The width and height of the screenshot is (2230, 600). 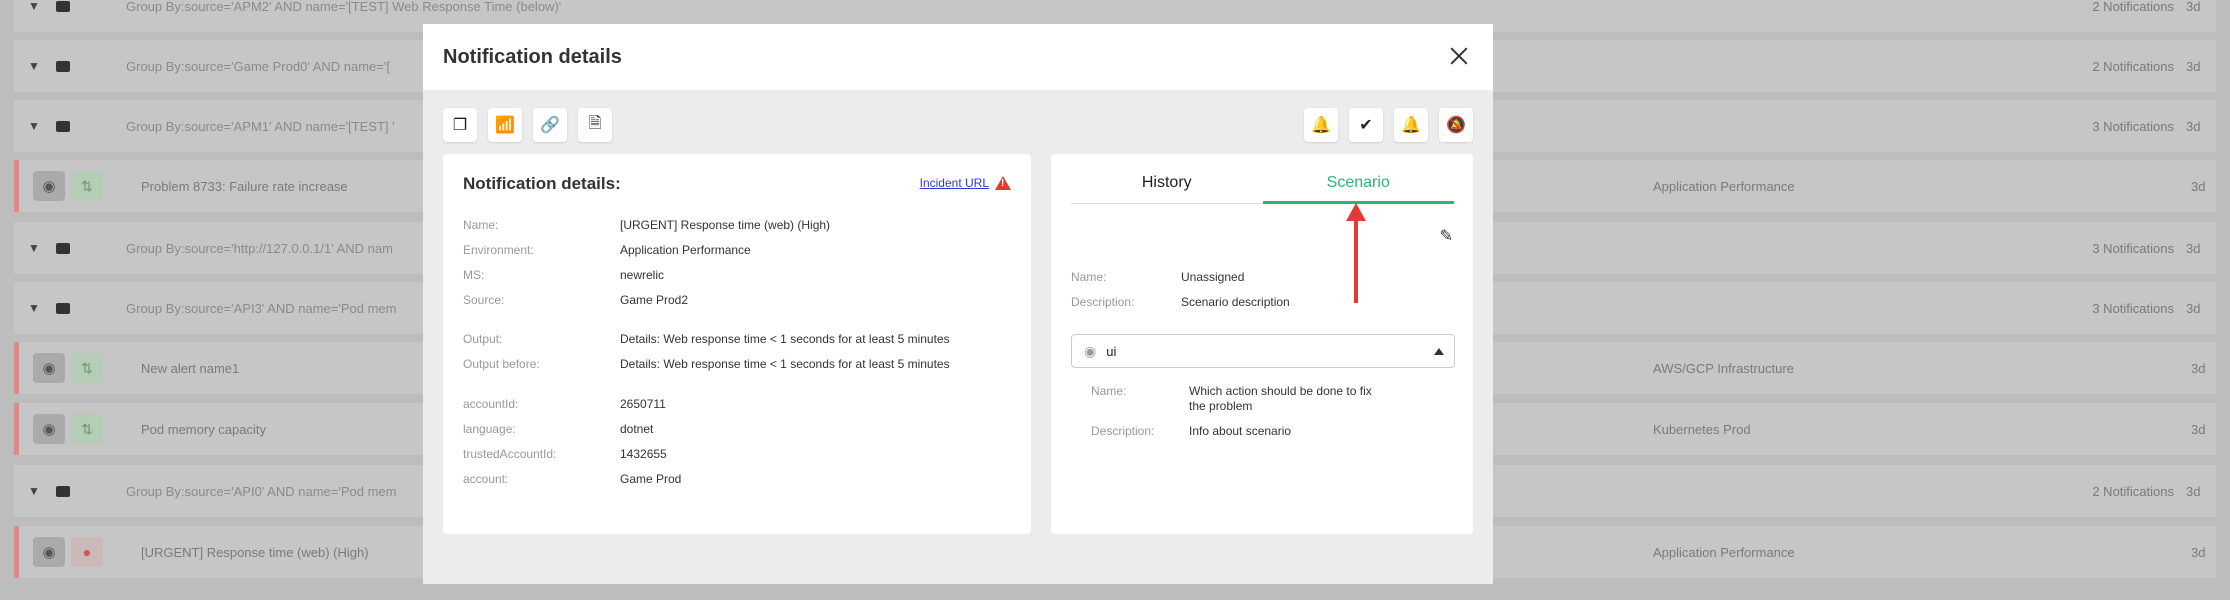 What do you see at coordinates (1321, 125) in the screenshot?
I see `bell-plus-icon: 🔔` at bounding box center [1321, 125].